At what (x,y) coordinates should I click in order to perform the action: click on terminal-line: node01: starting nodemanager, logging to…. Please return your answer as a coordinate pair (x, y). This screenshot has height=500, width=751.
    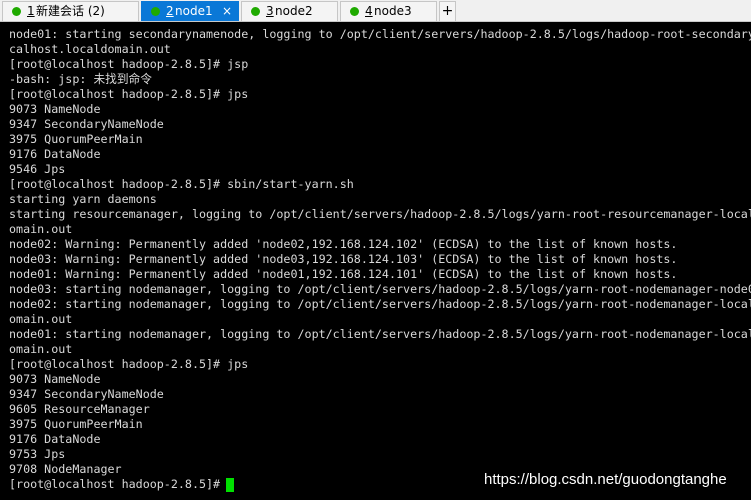
    Looking at the image, I should click on (380, 334).